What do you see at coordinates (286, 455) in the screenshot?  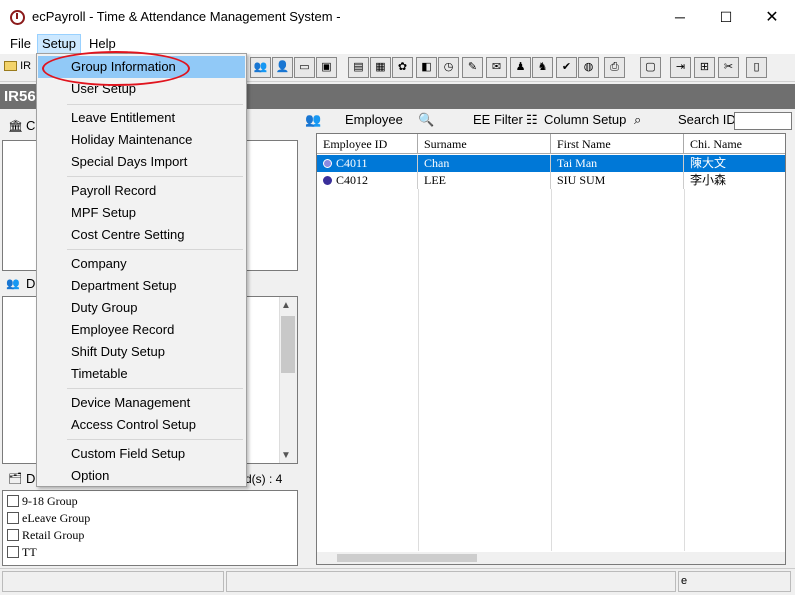 I see `scroll-down-icon: ▼` at bounding box center [286, 455].